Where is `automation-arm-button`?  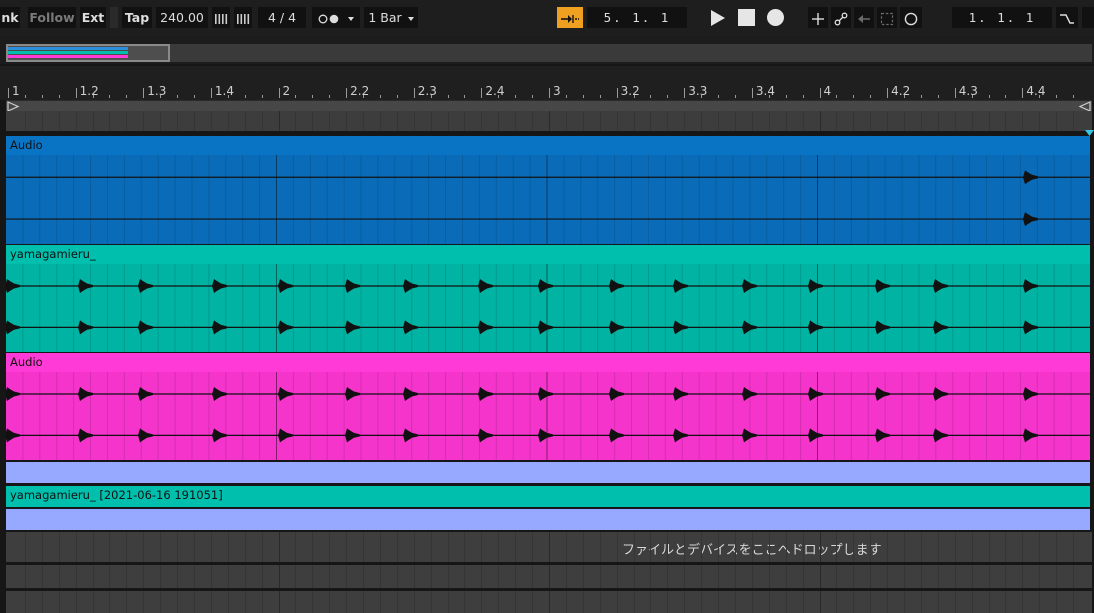
automation-arm-button is located at coordinates (841, 17).